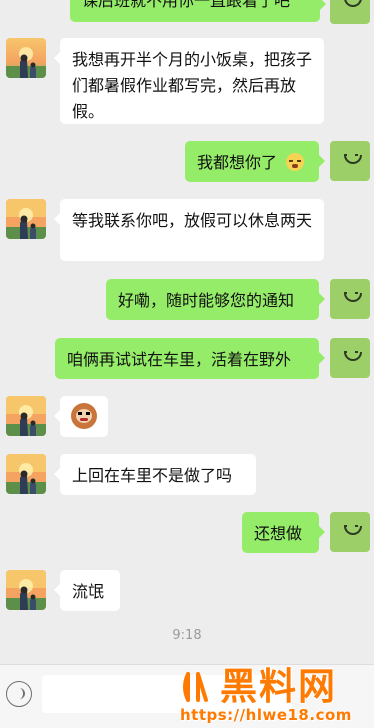  I want to click on message-bubble: 上回在车里不是做了吗, so click(155, 474).